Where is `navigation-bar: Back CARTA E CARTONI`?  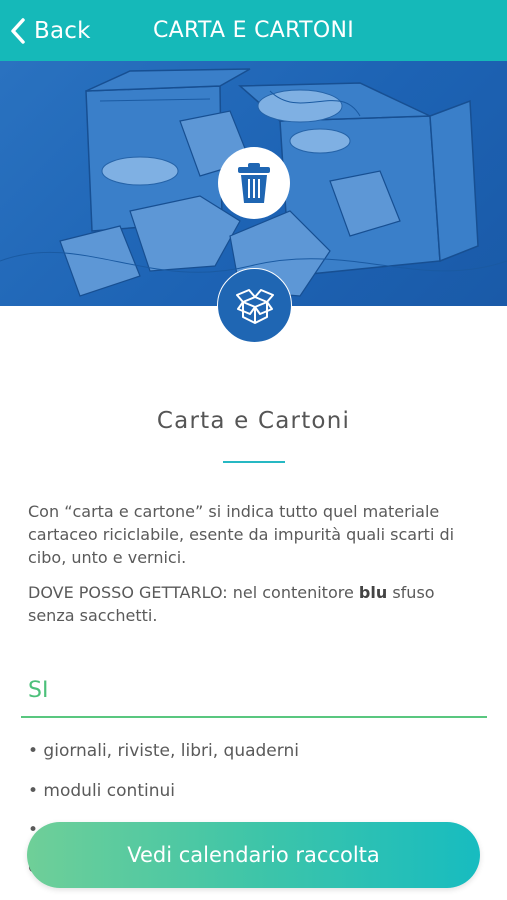
navigation-bar: Back CARTA E CARTONI is located at coordinates (253, 30).